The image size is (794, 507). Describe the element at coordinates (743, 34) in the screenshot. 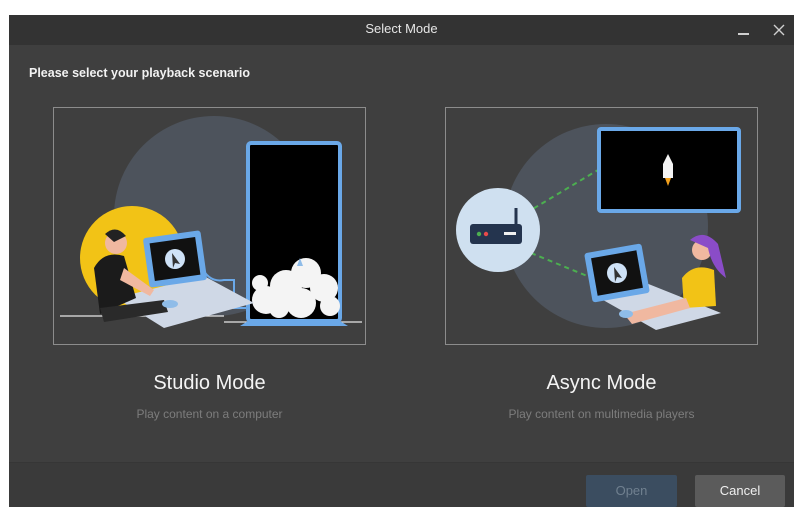

I see `minimize-icon` at that location.